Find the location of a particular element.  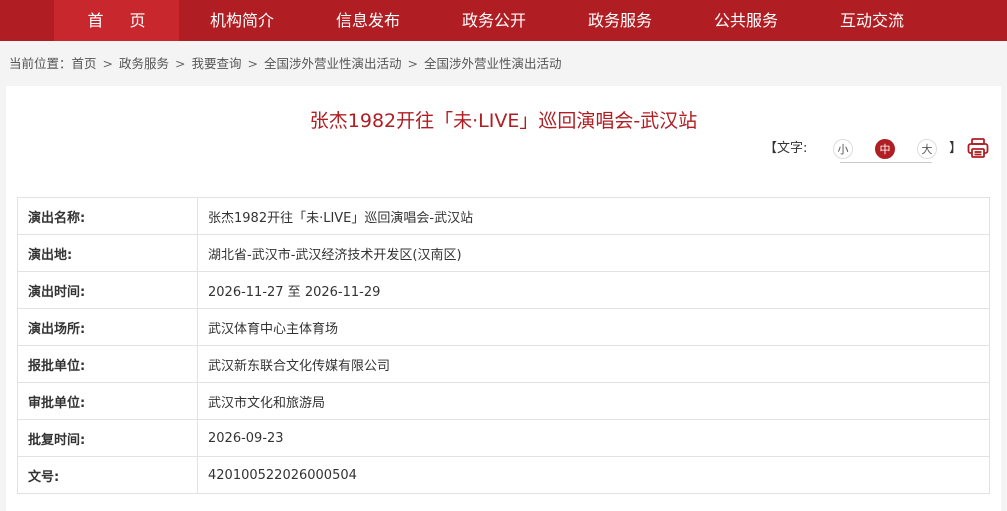

field-label: 演出名称: is located at coordinates (107, 216).